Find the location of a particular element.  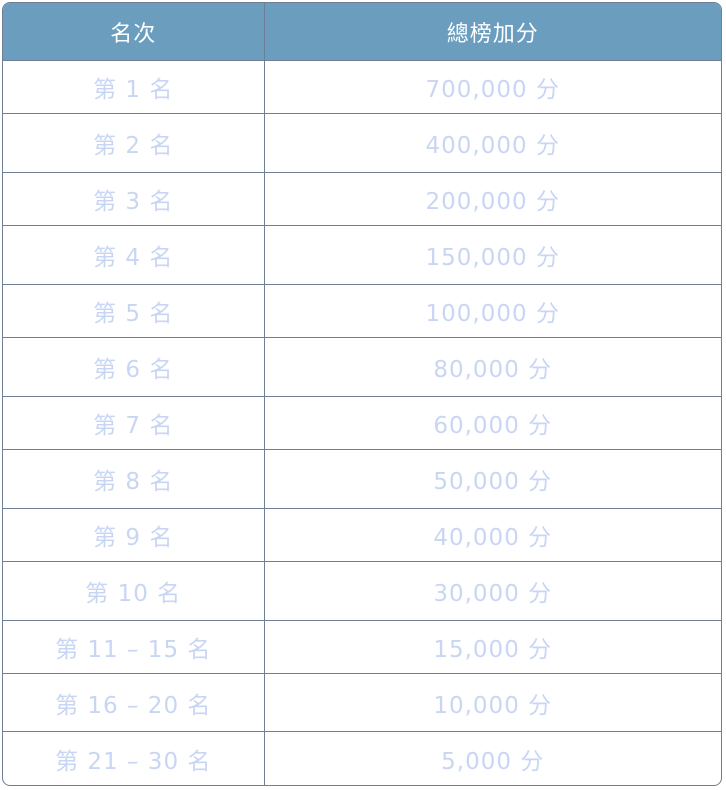

table-row: 第 8 名 50,000 分 is located at coordinates (362, 479).